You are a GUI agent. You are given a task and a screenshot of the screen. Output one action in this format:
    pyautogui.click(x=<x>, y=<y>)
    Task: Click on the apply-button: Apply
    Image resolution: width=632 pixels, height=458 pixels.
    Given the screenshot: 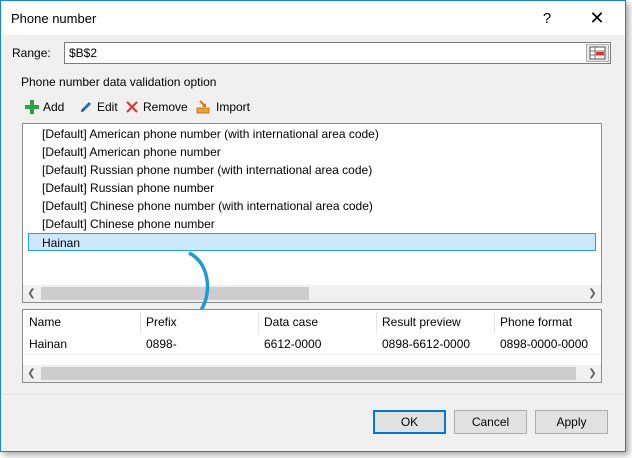 What is the action you would take?
    pyautogui.click(x=571, y=422)
    